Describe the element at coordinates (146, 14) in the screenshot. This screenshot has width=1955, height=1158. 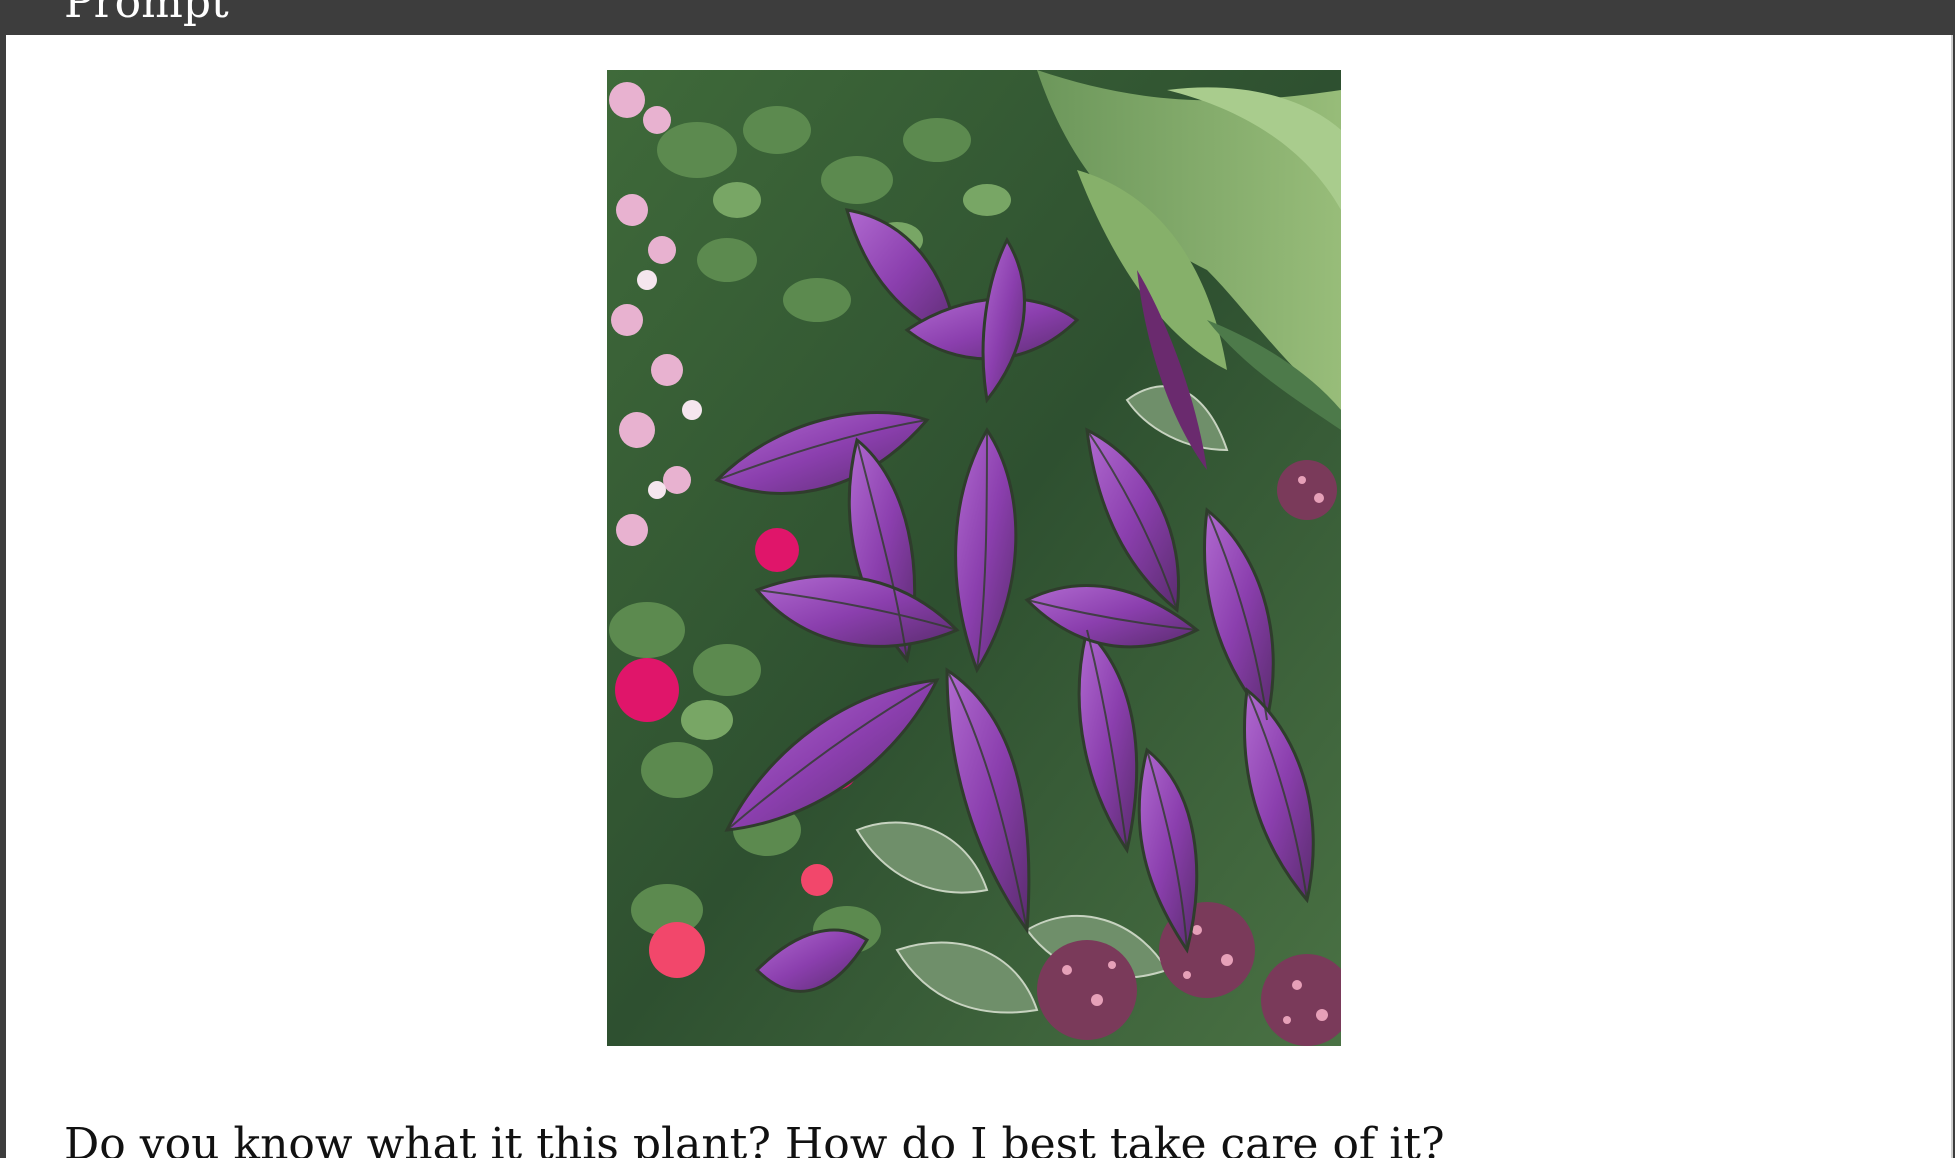
I see `section-title: Prompt` at that location.